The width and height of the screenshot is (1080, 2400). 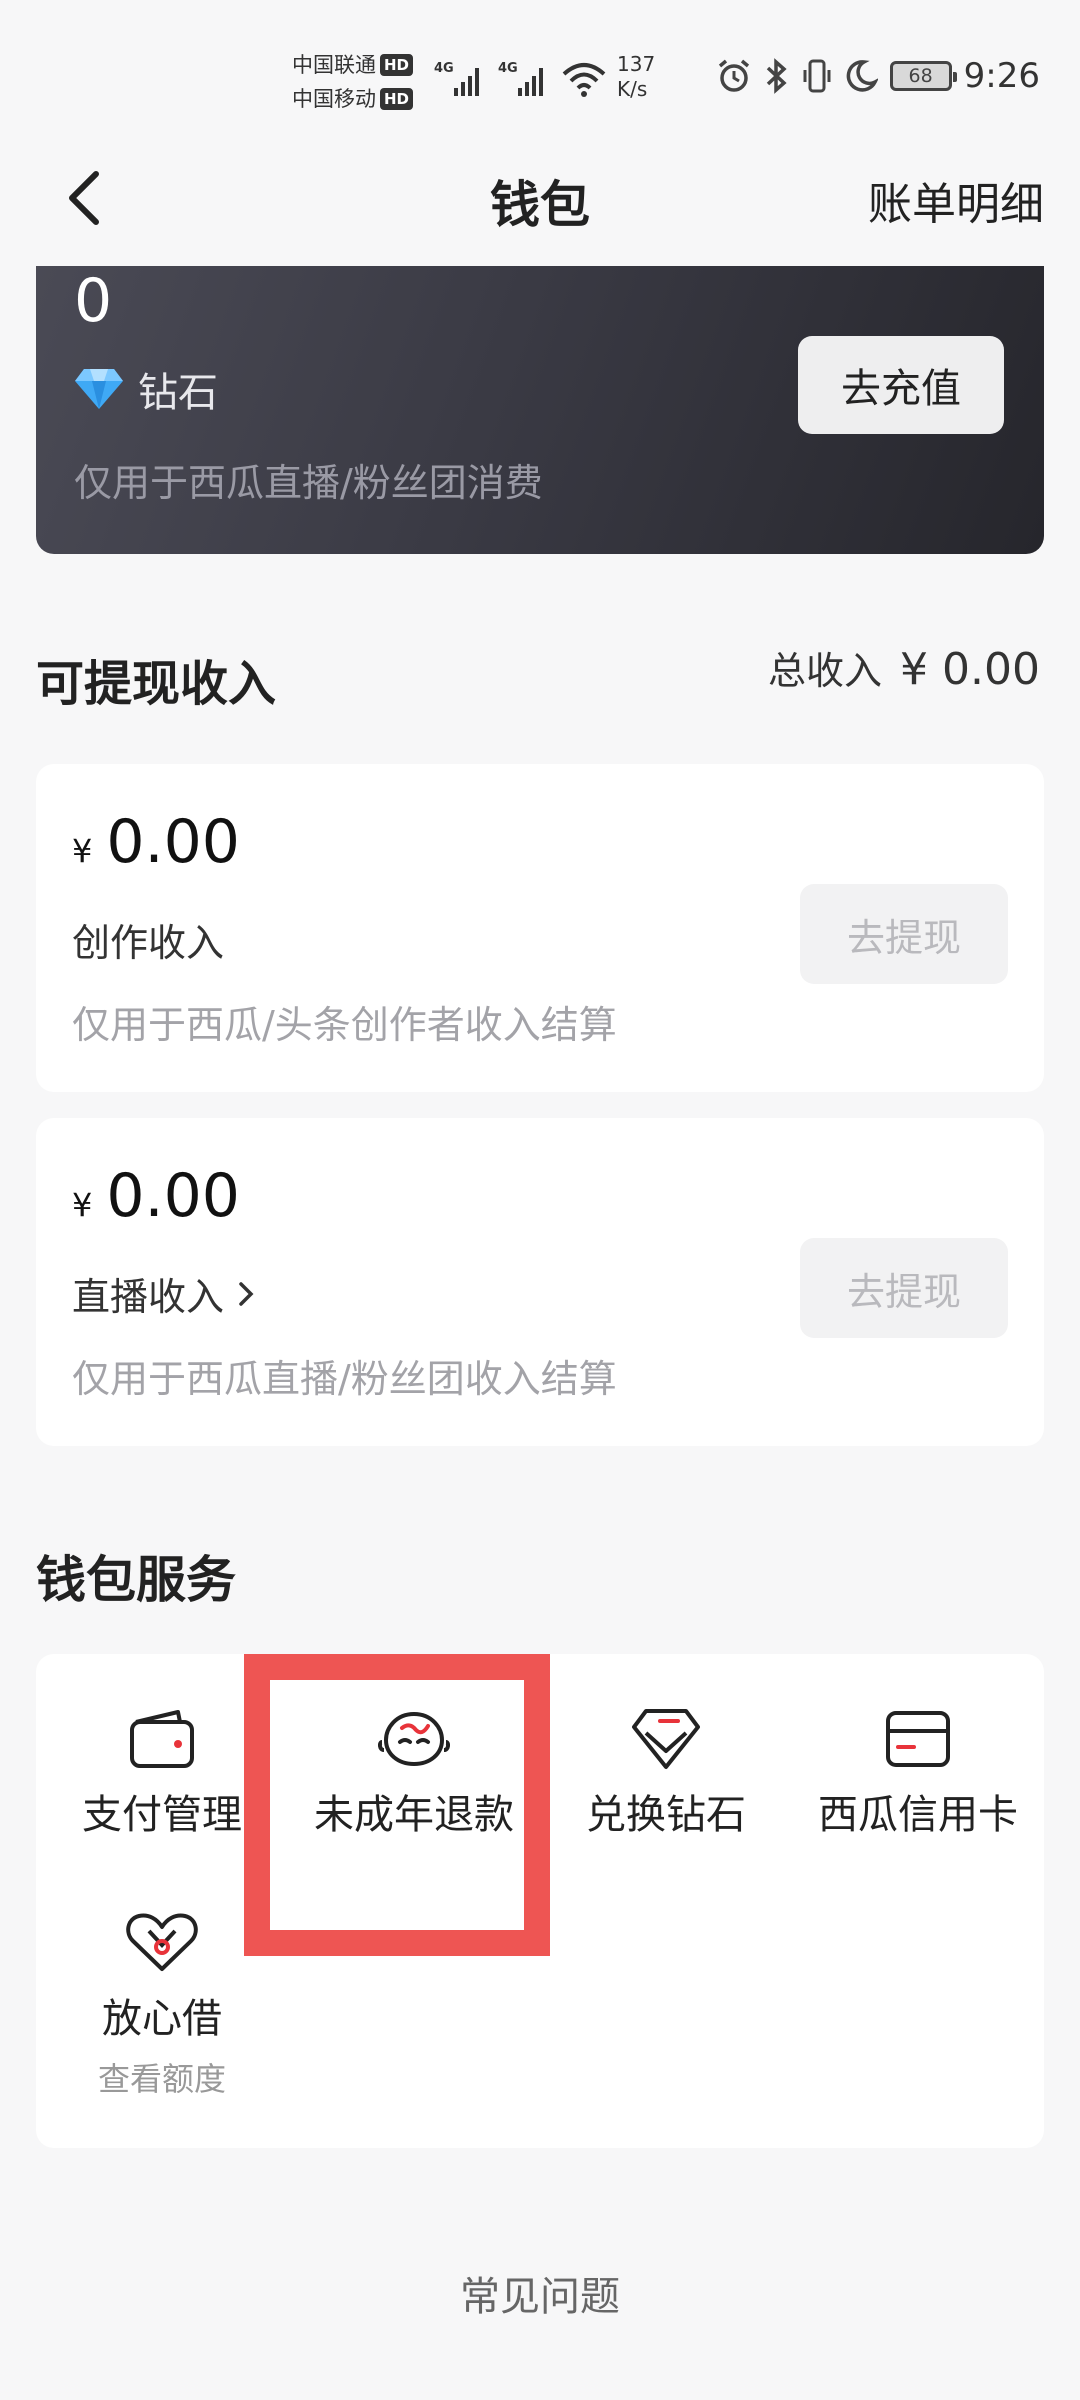 What do you see at coordinates (901, 385) in the screenshot?
I see `recharge-button: 去充值` at bounding box center [901, 385].